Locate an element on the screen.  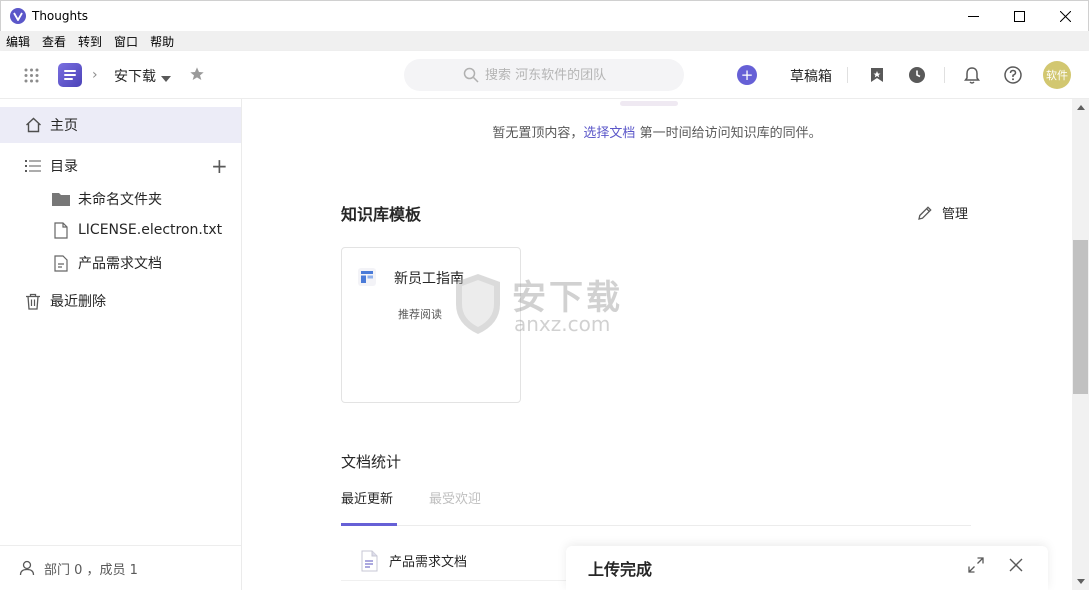
empty-pinned-suffix: 第一时间给访问知识库的同伴。 is located at coordinates (728, 133).